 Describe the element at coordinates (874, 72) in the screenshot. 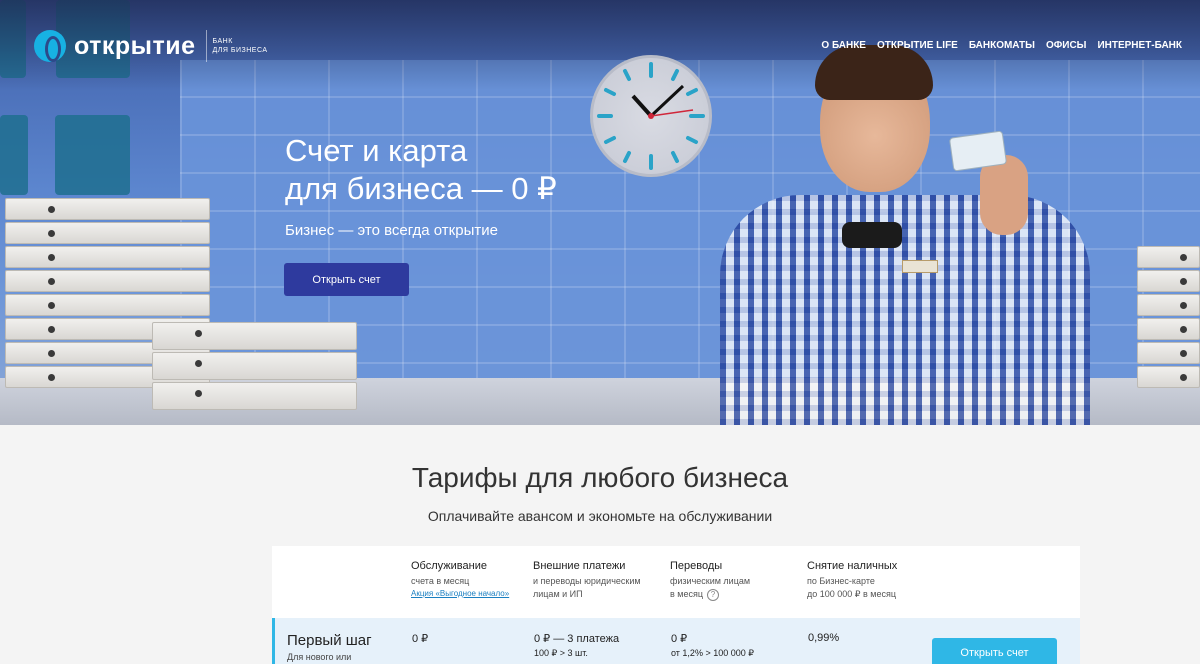

I see `man-hair` at that location.